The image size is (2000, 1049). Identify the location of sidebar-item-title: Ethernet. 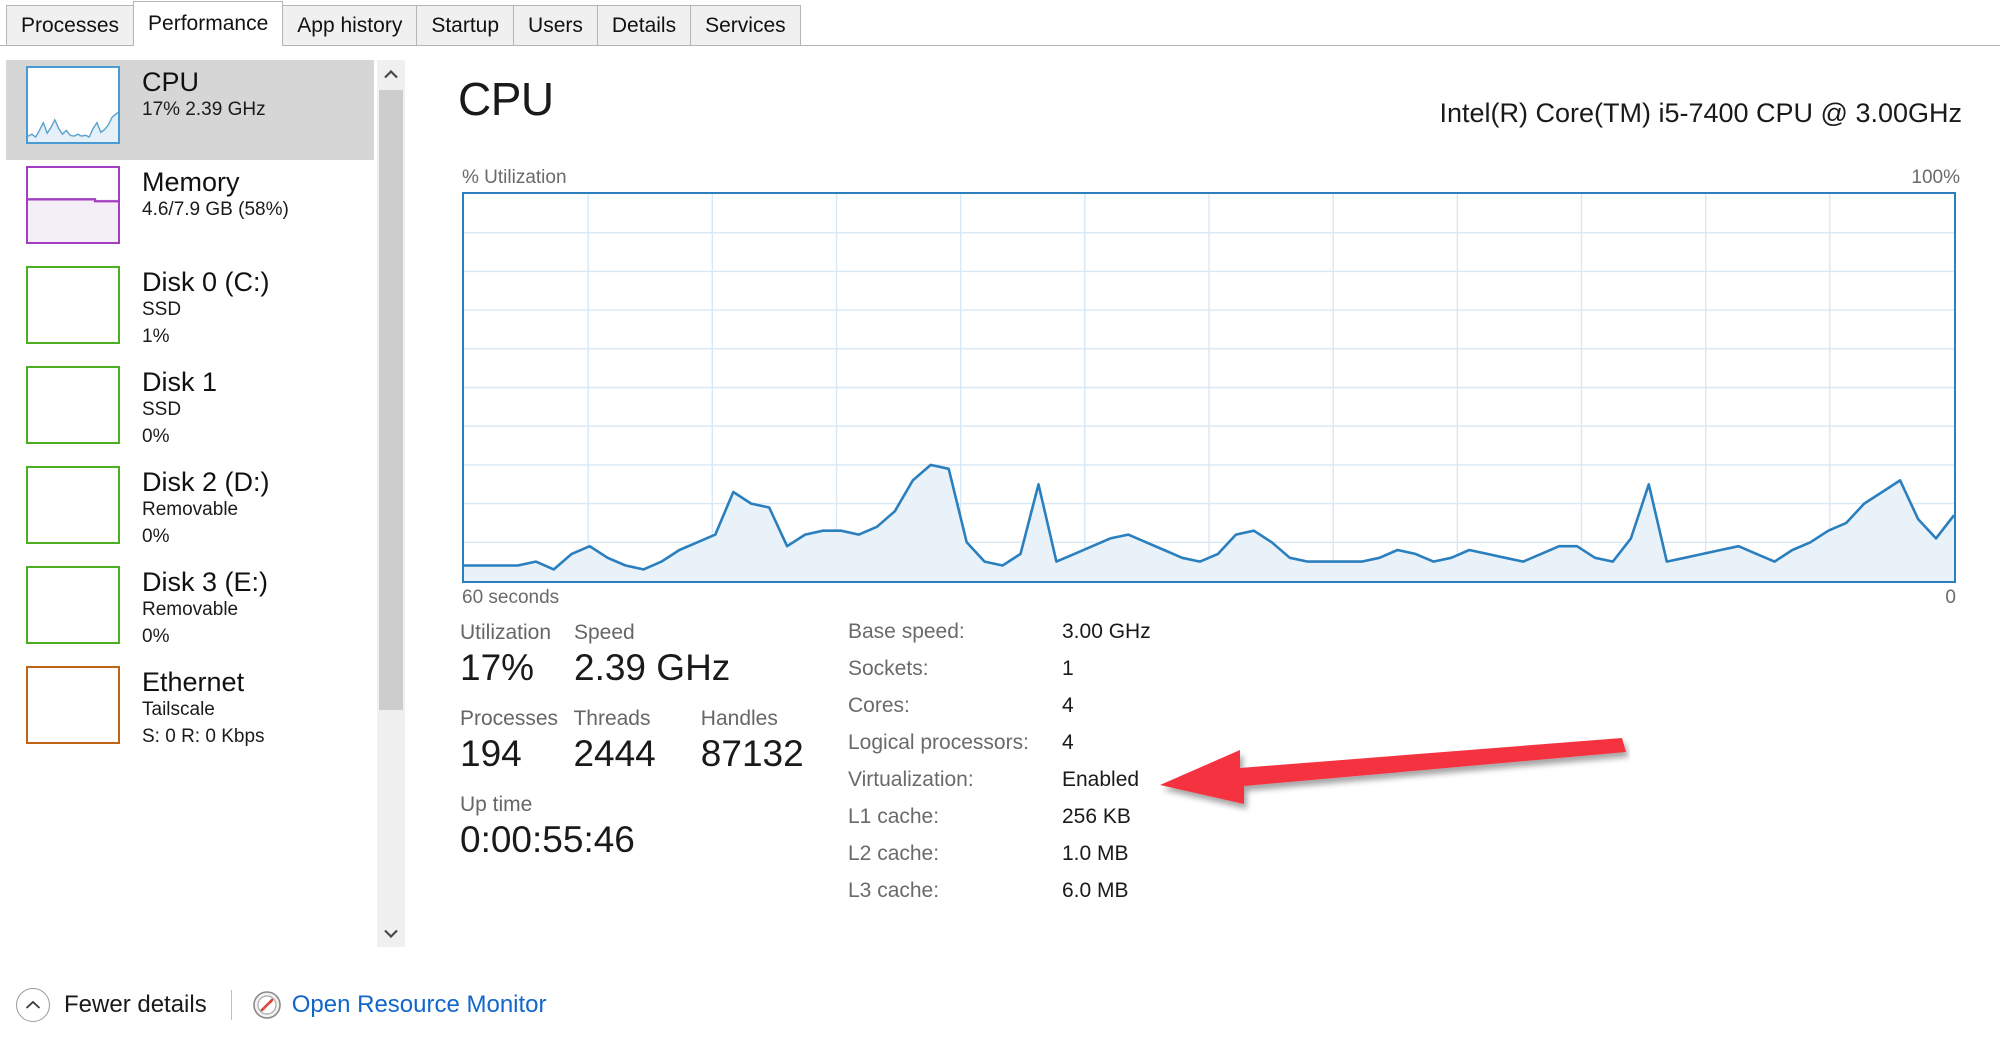
(193, 682).